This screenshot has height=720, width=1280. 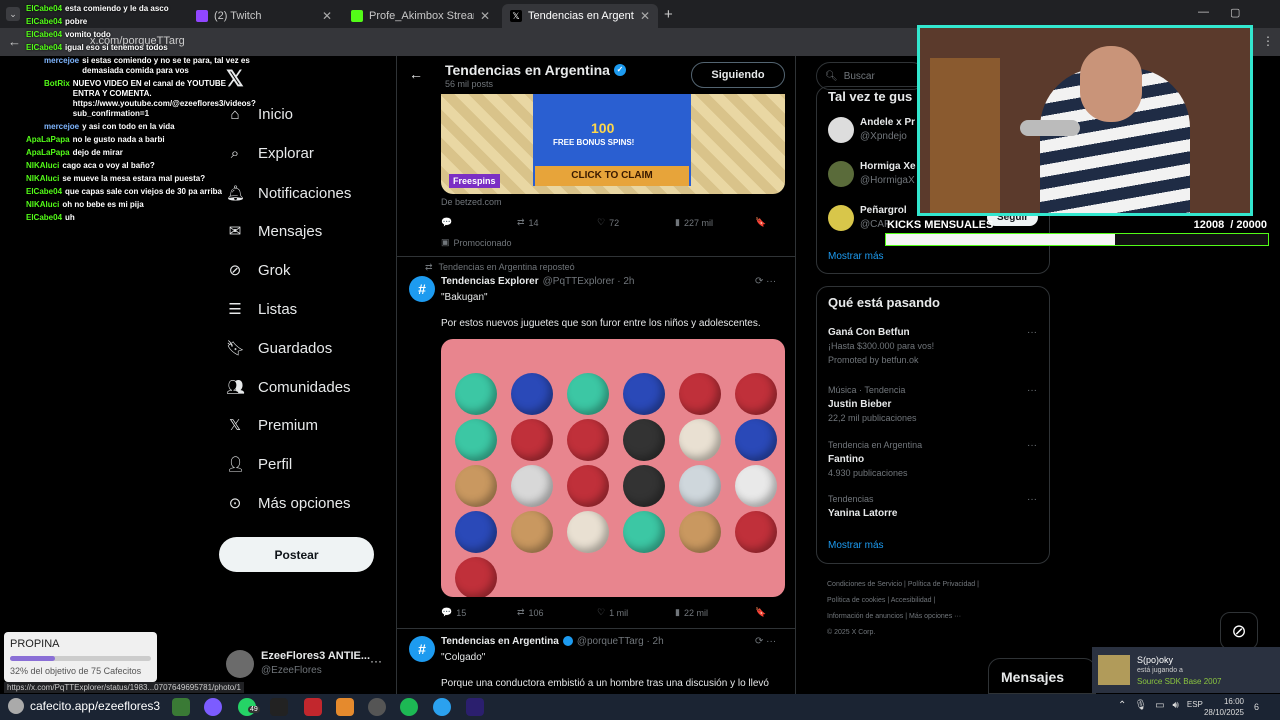 I want to click on trend-title: Yanina Latorre, so click(x=862, y=513).